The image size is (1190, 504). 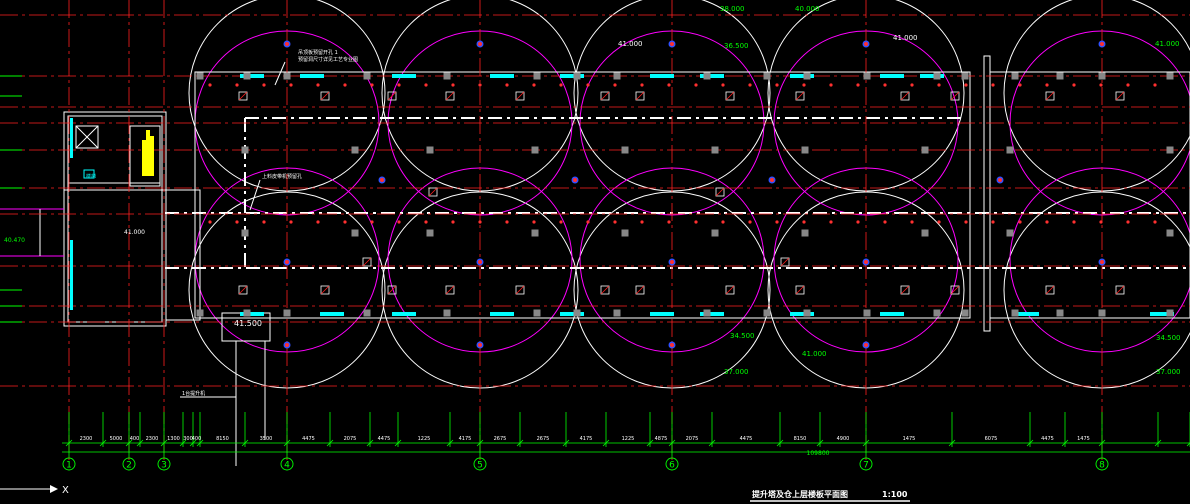 What do you see at coordinates (742, 336) in the screenshot?
I see `elev-bottom-left: 34.500` at bounding box center [742, 336].